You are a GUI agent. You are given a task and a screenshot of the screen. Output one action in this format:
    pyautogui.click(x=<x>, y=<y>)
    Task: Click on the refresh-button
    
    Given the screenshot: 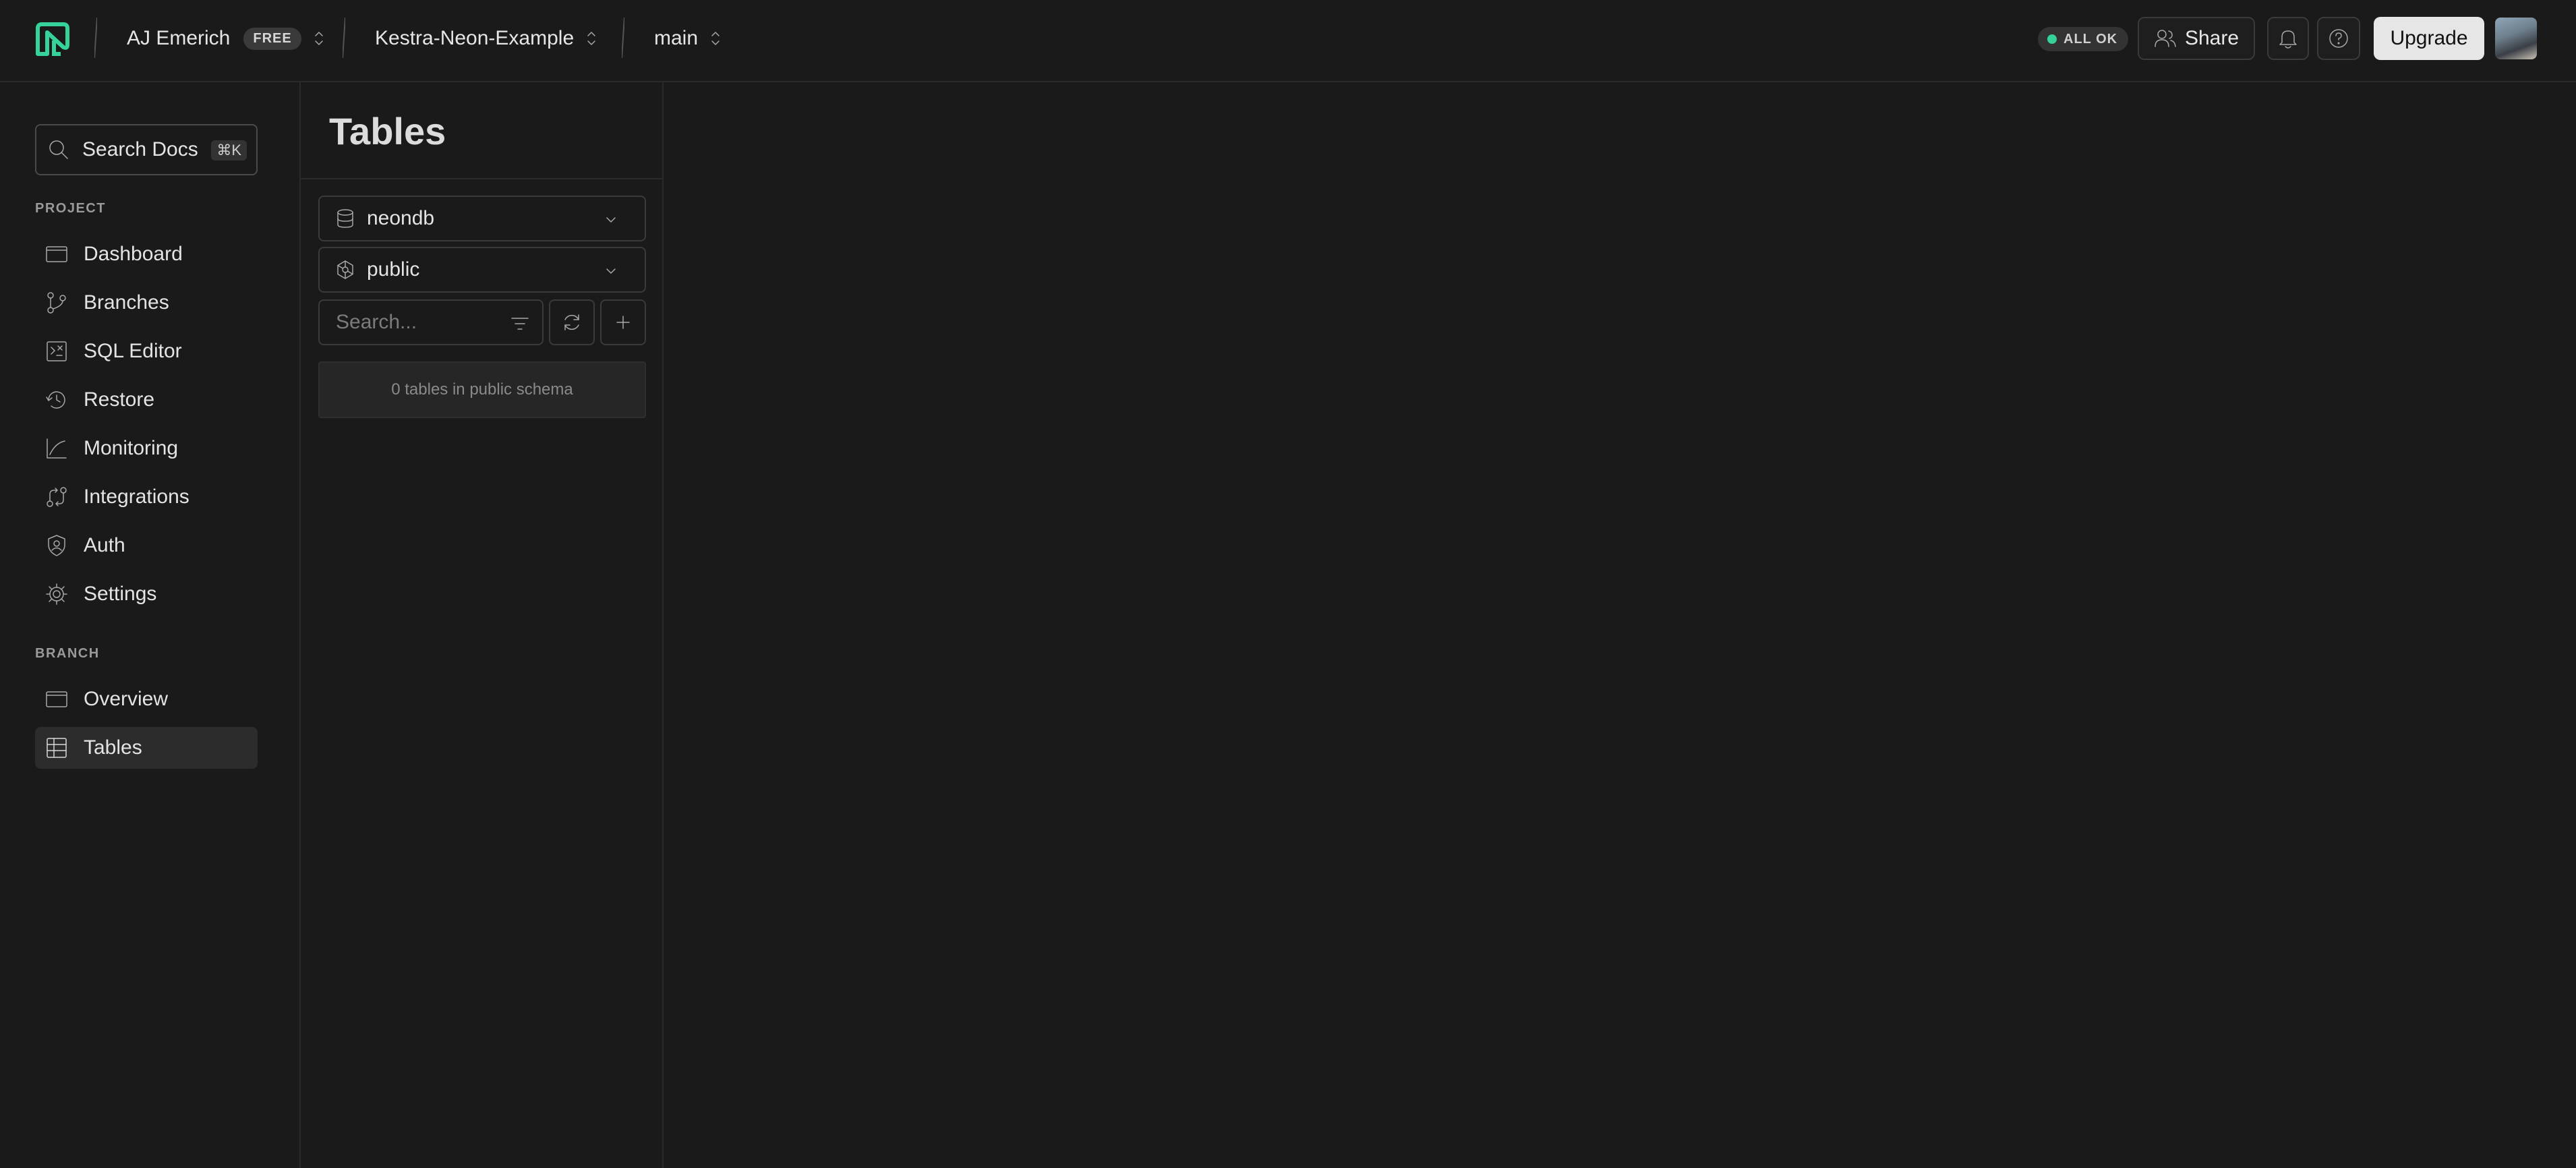 What is the action you would take?
    pyautogui.click(x=572, y=322)
    